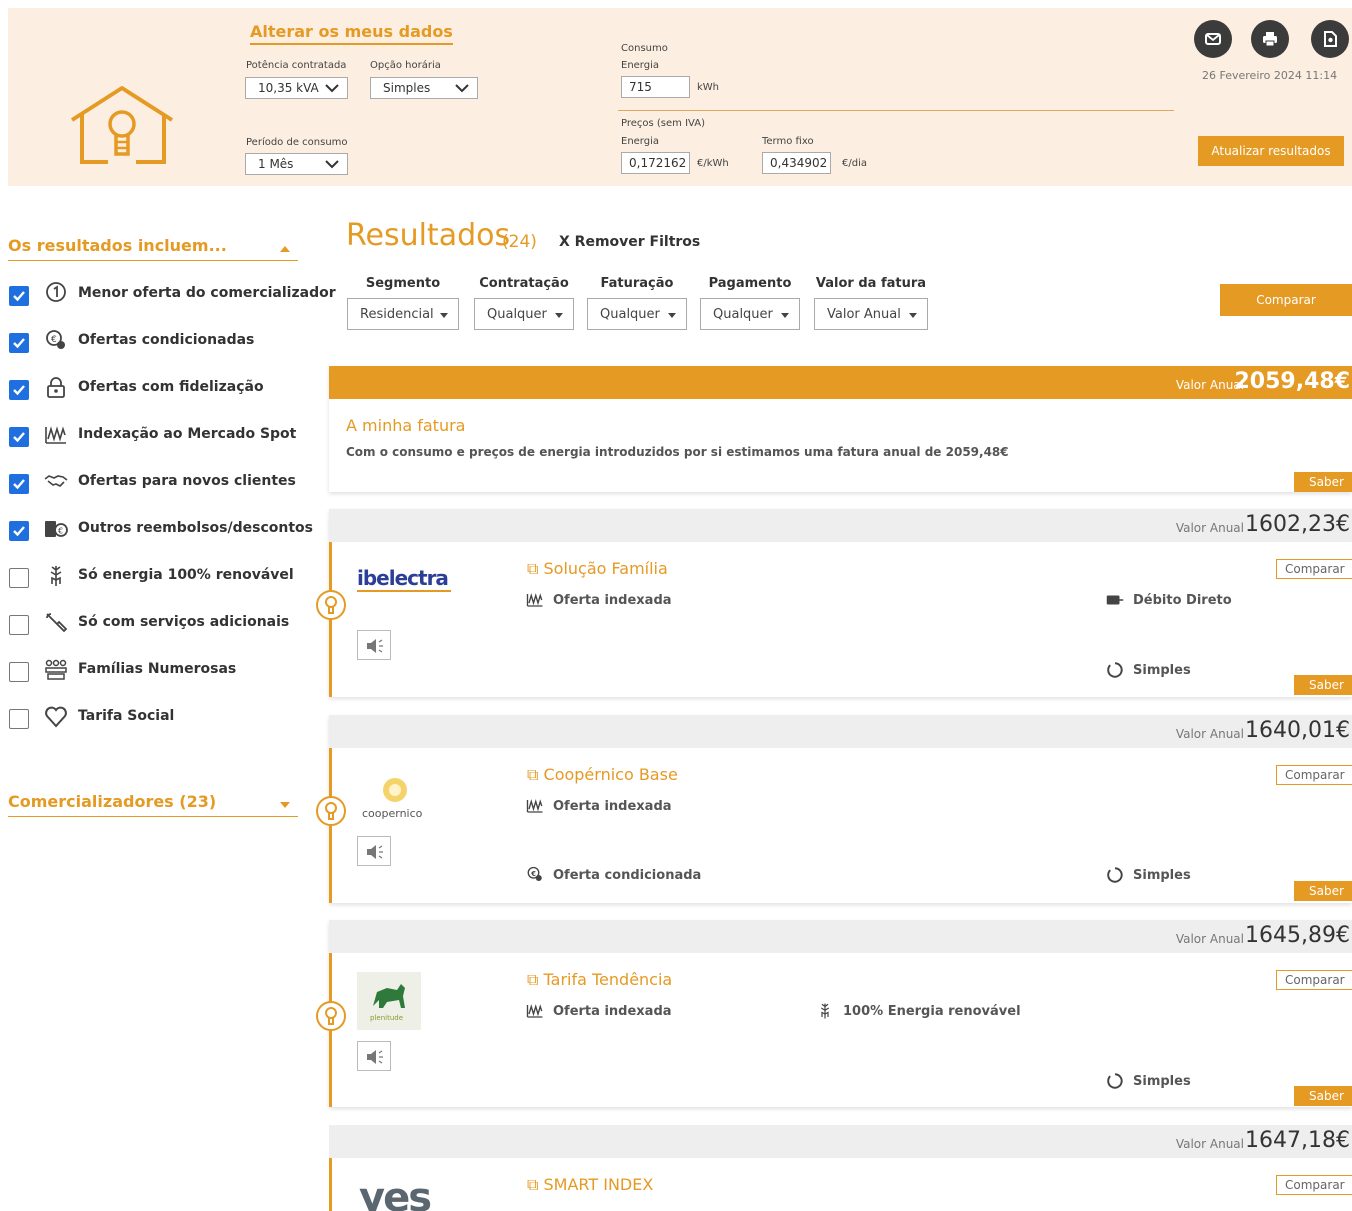 The image size is (1352, 1211). What do you see at coordinates (56, 481) in the screenshot?
I see `handshake-icon` at bounding box center [56, 481].